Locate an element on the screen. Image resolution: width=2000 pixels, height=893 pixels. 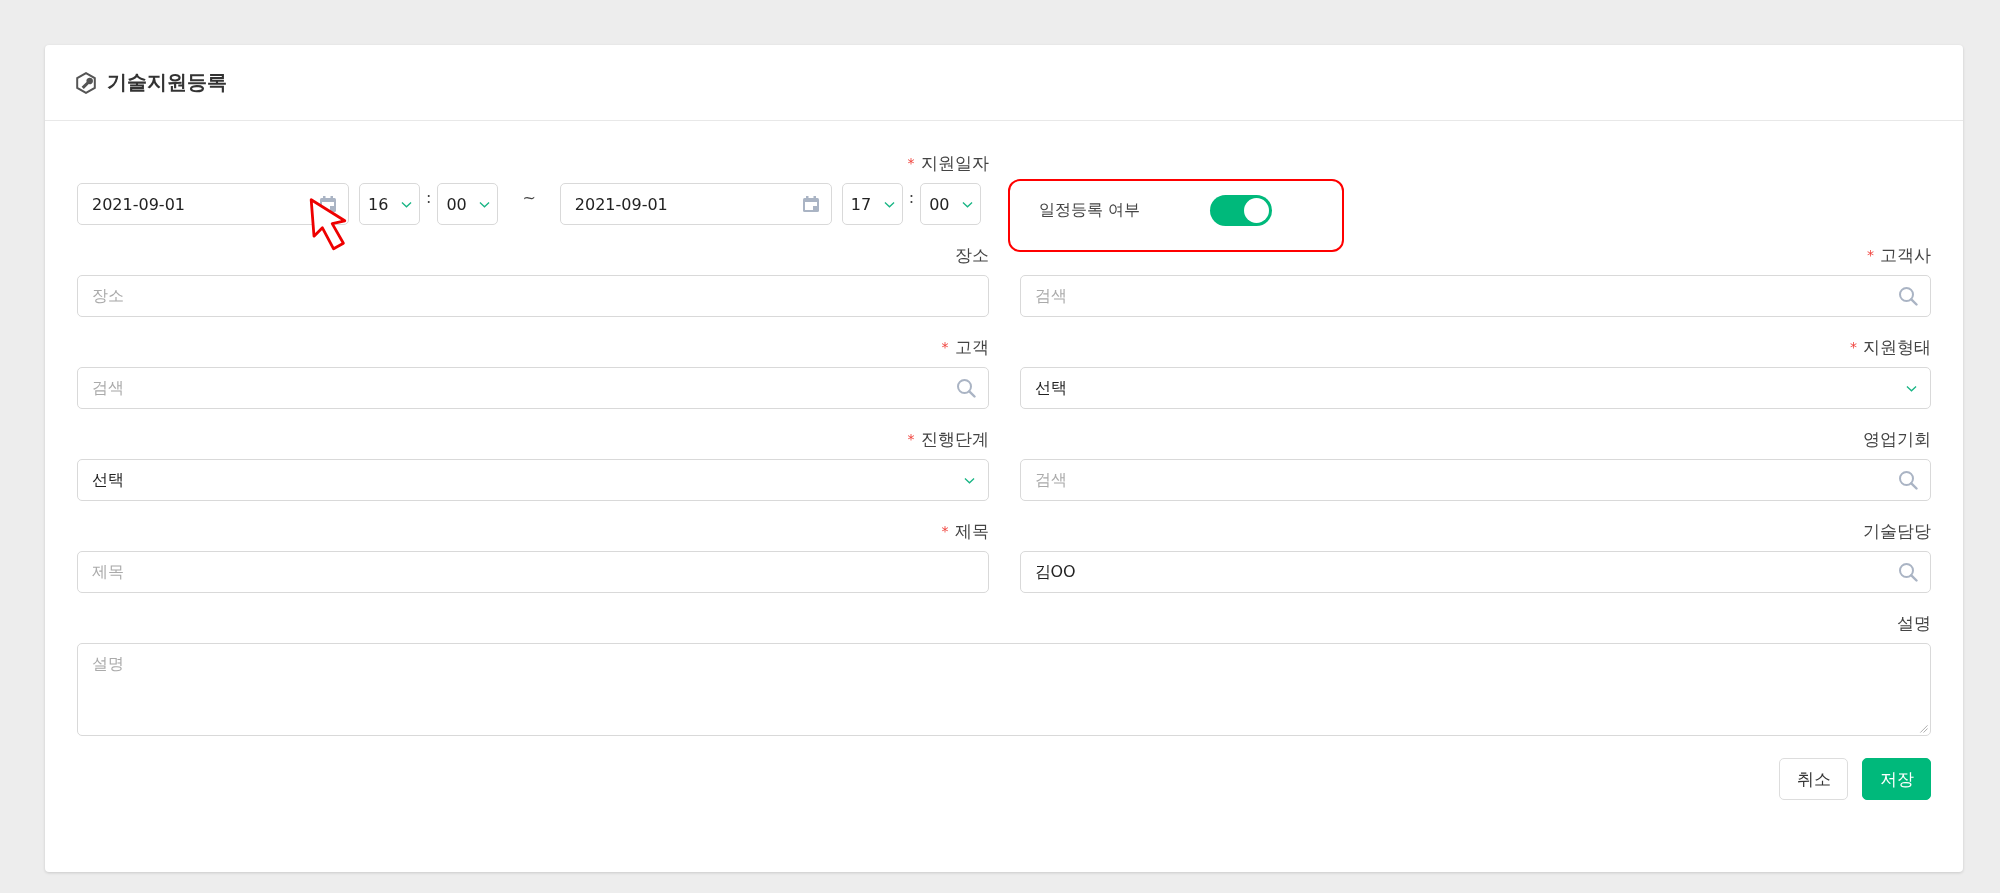
field-label: 고객 is located at coordinates (971, 347).